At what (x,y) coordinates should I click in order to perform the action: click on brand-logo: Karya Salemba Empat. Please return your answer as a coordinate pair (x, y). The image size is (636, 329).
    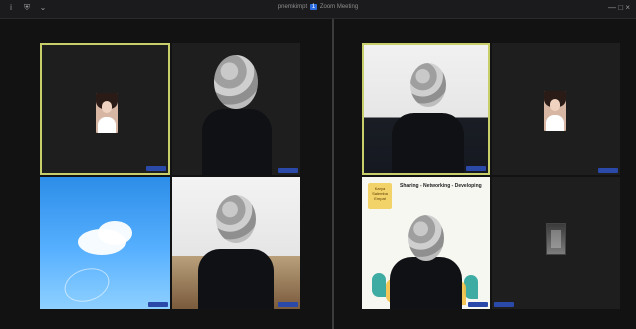
    Looking at the image, I should click on (380, 196).